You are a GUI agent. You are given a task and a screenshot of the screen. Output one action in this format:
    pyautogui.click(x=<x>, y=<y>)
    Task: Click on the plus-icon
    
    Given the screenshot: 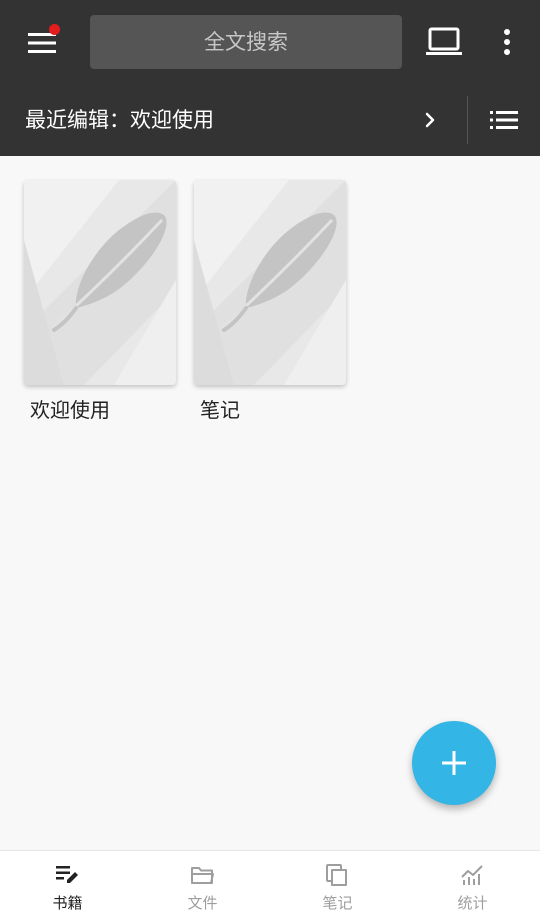 What is the action you would take?
    pyautogui.click(x=454, y=763)
    